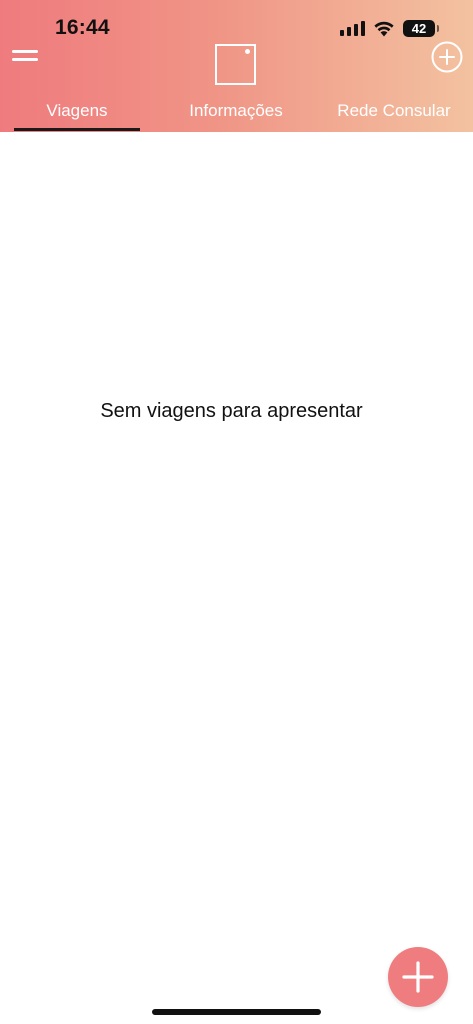 This screenshot has height=1024, width=473. I want to click on tab-informacoes: Informações, so click(236, 115).